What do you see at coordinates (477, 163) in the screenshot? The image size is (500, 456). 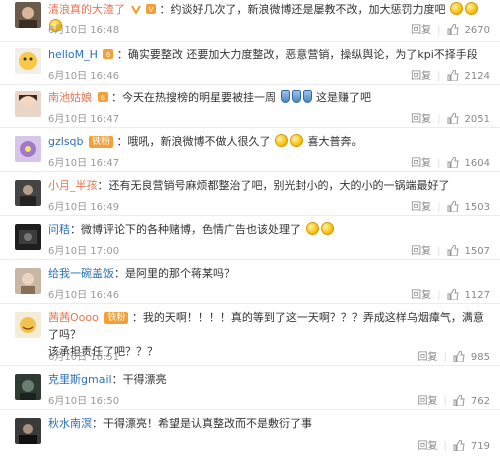 I see `like-count: 1604` at bounding box center [477, 163].